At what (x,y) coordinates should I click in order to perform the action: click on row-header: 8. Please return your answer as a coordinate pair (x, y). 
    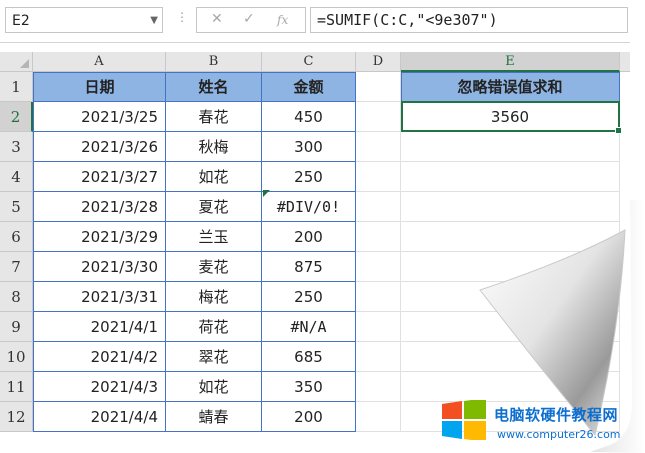
    Looking at the image, I should click on (16, 297).